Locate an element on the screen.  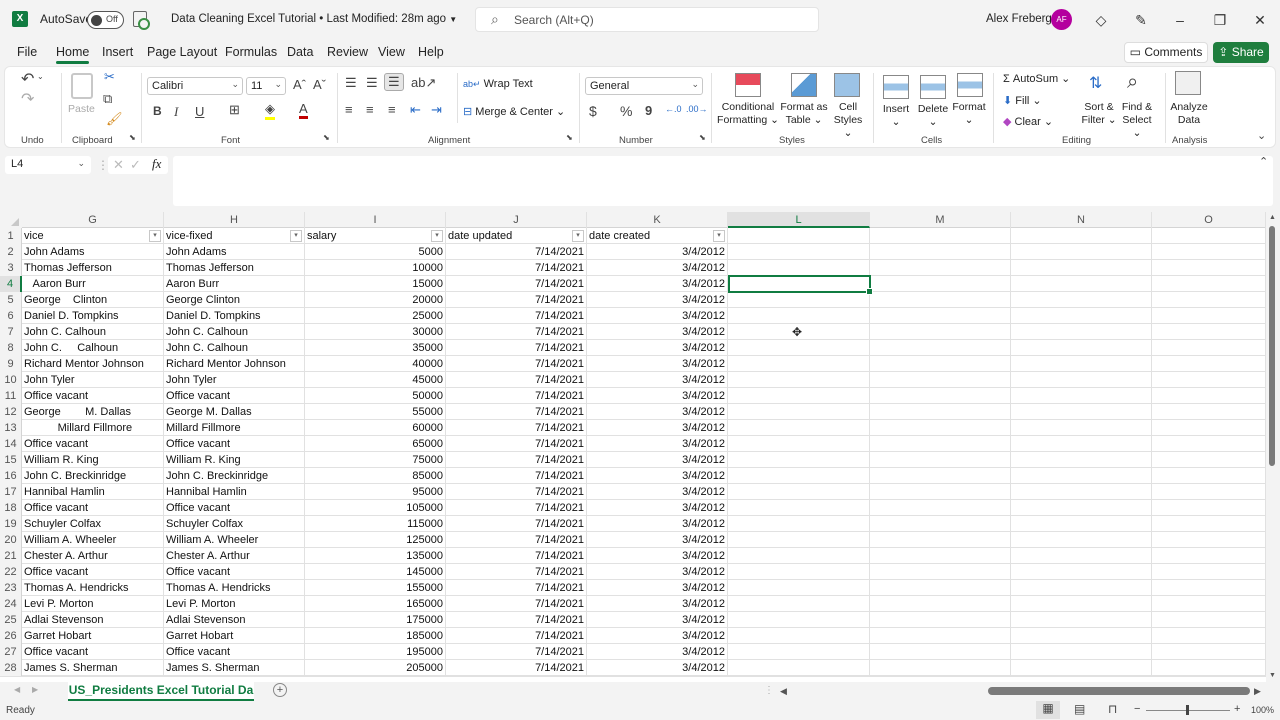
cell-h23: Thomas A. Hendricks is located at coordinates (234, 588).